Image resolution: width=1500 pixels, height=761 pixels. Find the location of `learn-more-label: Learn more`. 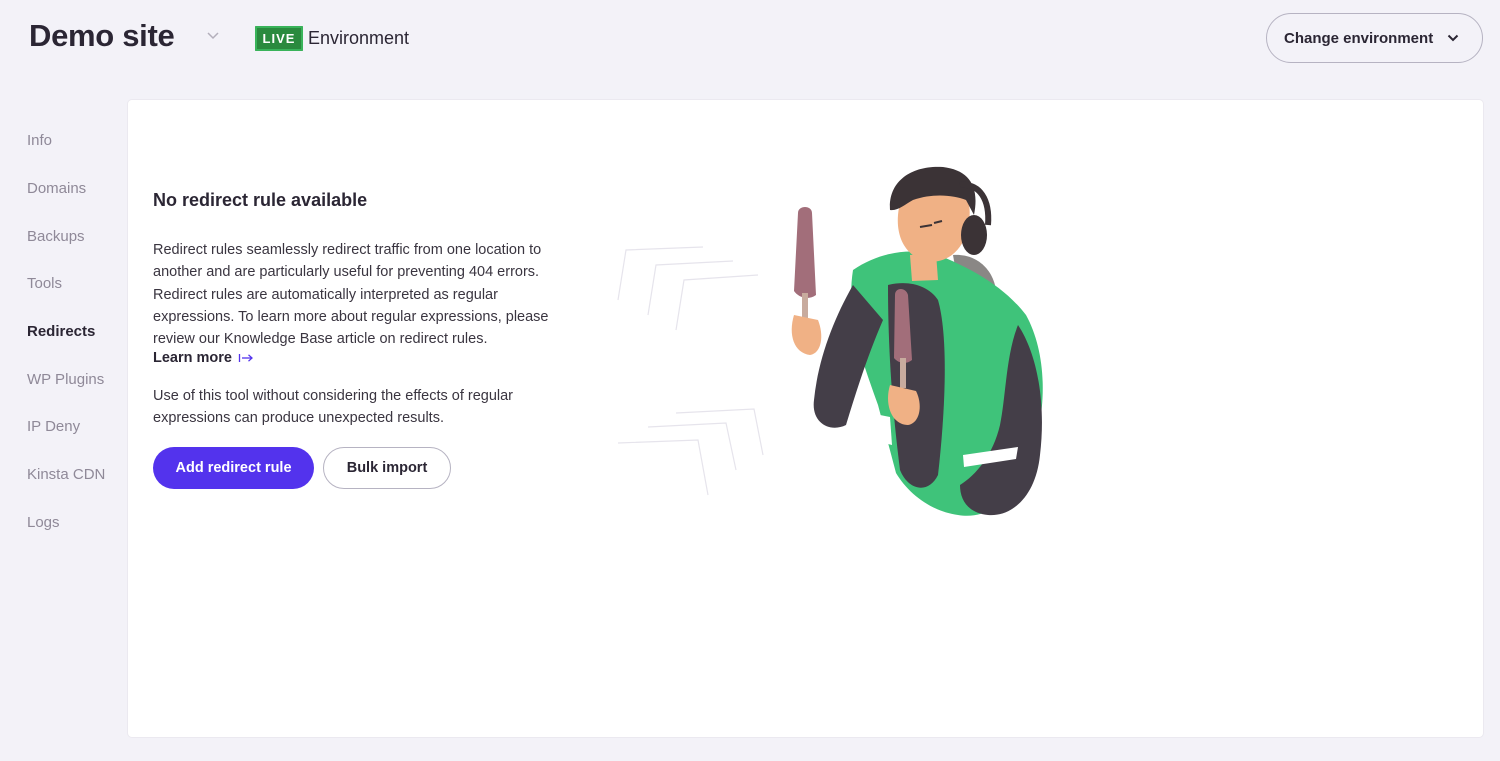

learn-more-label: Learn more is located at coordinates (192, 358).